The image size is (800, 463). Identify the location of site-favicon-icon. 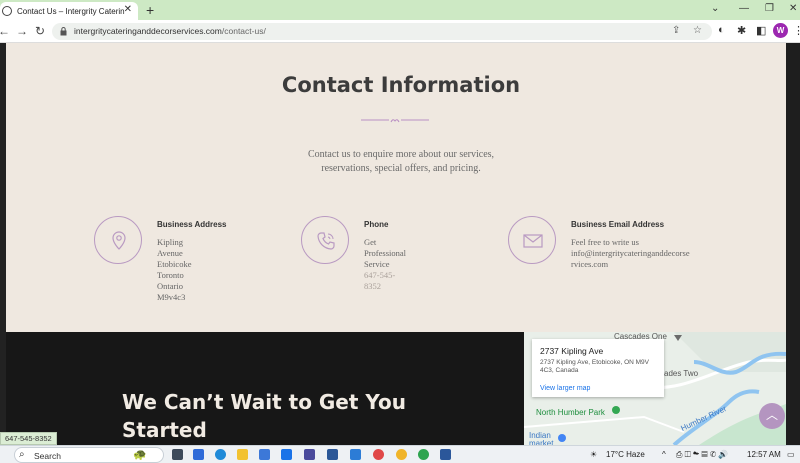
(7, 11).